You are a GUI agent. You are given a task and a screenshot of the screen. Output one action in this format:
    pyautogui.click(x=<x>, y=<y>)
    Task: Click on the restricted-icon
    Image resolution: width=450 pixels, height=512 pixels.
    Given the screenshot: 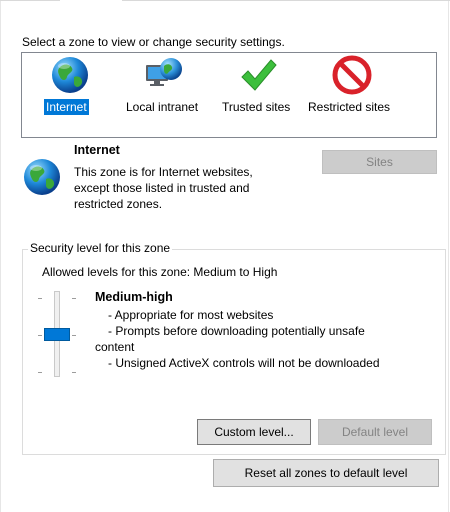 What is the action you would take?
    pyautogui.click(x=352, y=75)
    